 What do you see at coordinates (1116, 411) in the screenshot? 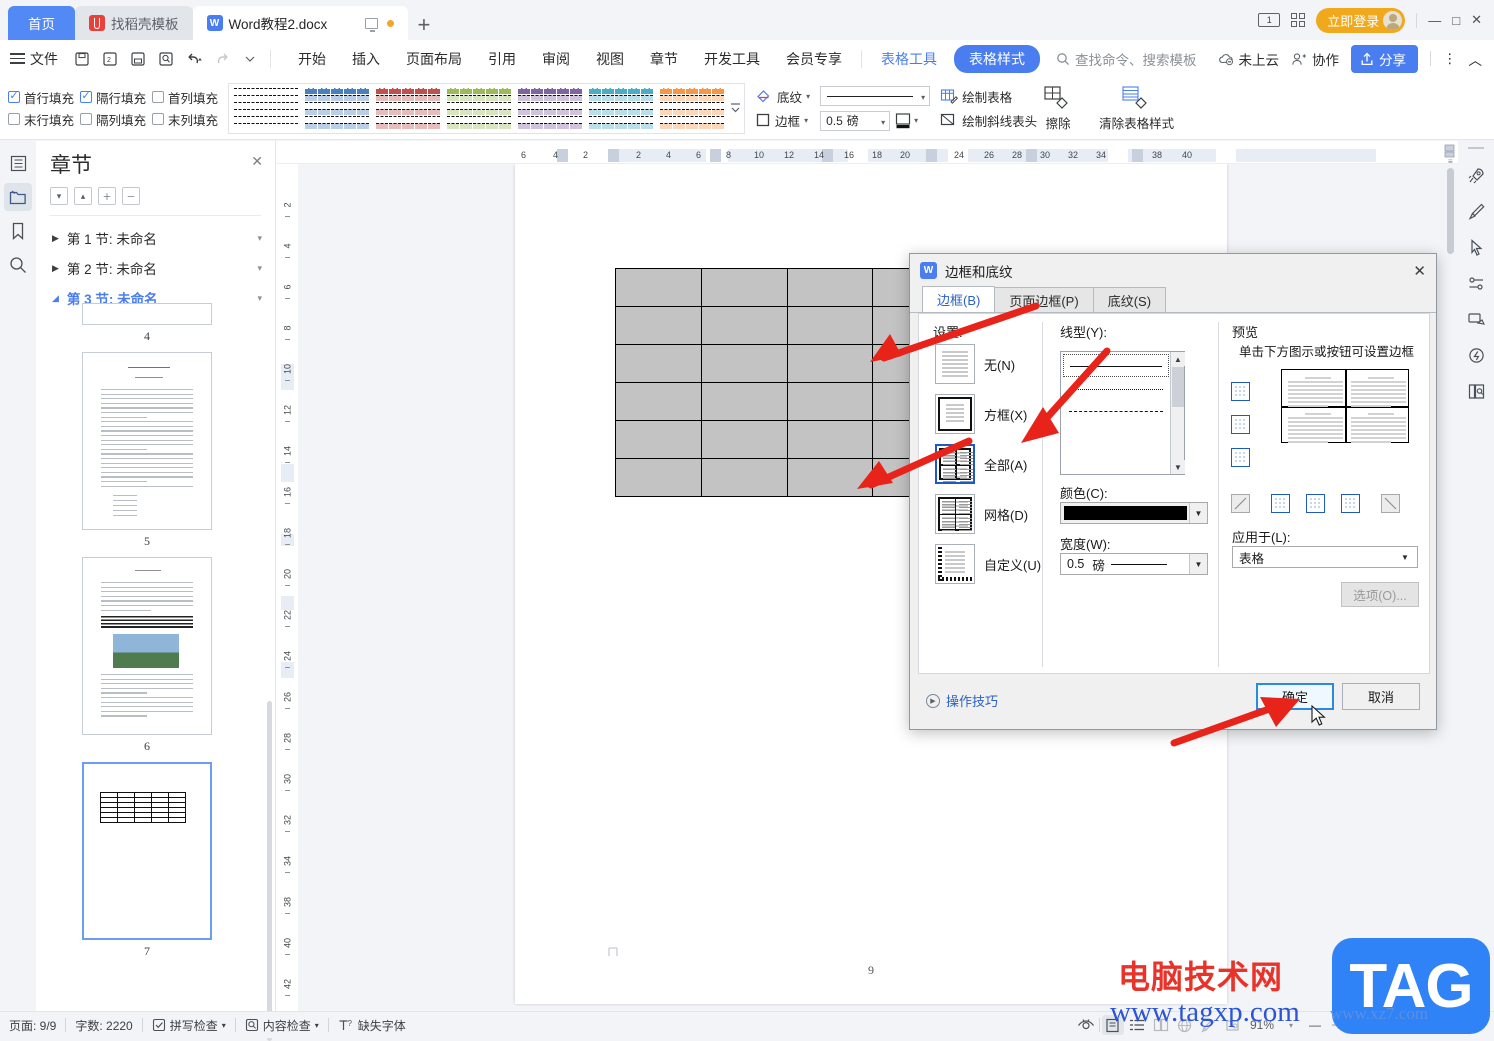
I see `linetype-dashed-fine` at bounding box center [1116, 411].